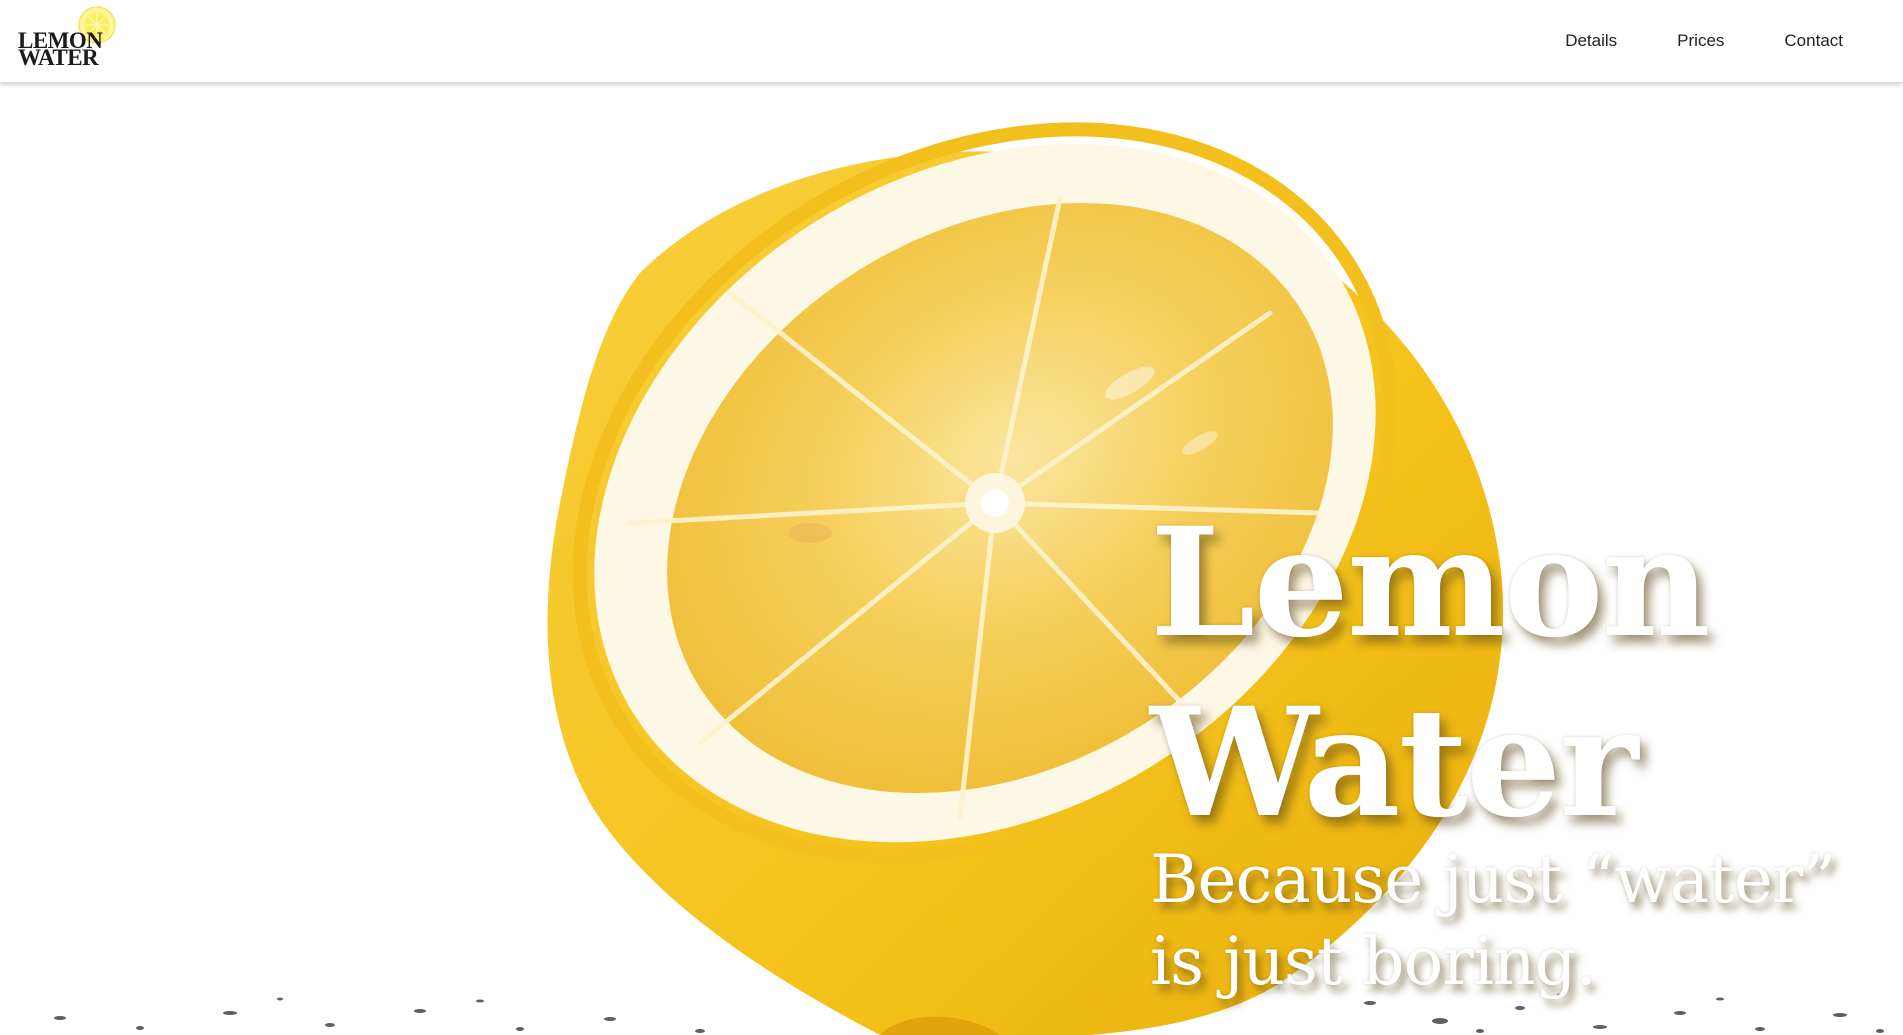 The image size is (1903, 1035). What do you see at coordinates (58, 57) in the screenshot?
I see `logo-text-line2: Water` at bounding box center [58, 57].